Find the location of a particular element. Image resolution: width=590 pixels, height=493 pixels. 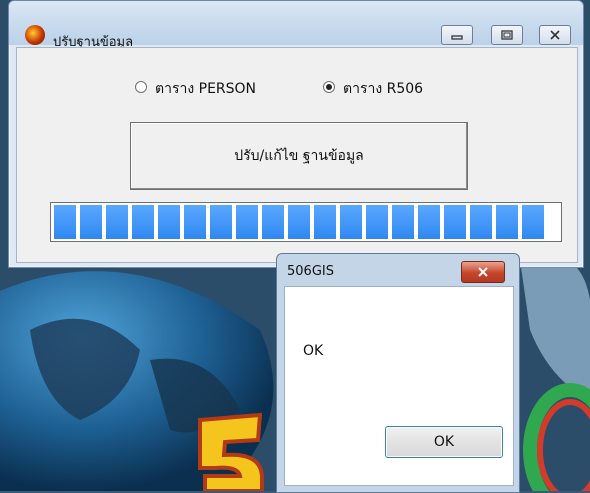

dialog-message: OK is located at coordinates (313, 351).